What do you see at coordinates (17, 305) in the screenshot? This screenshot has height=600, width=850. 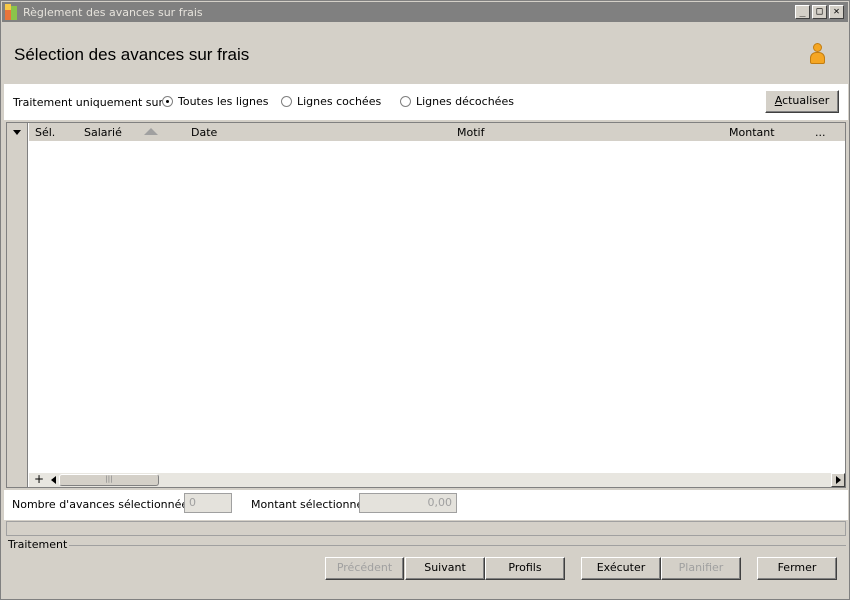 I see `grid-row-selector-column` at bounding box center [17, 305].